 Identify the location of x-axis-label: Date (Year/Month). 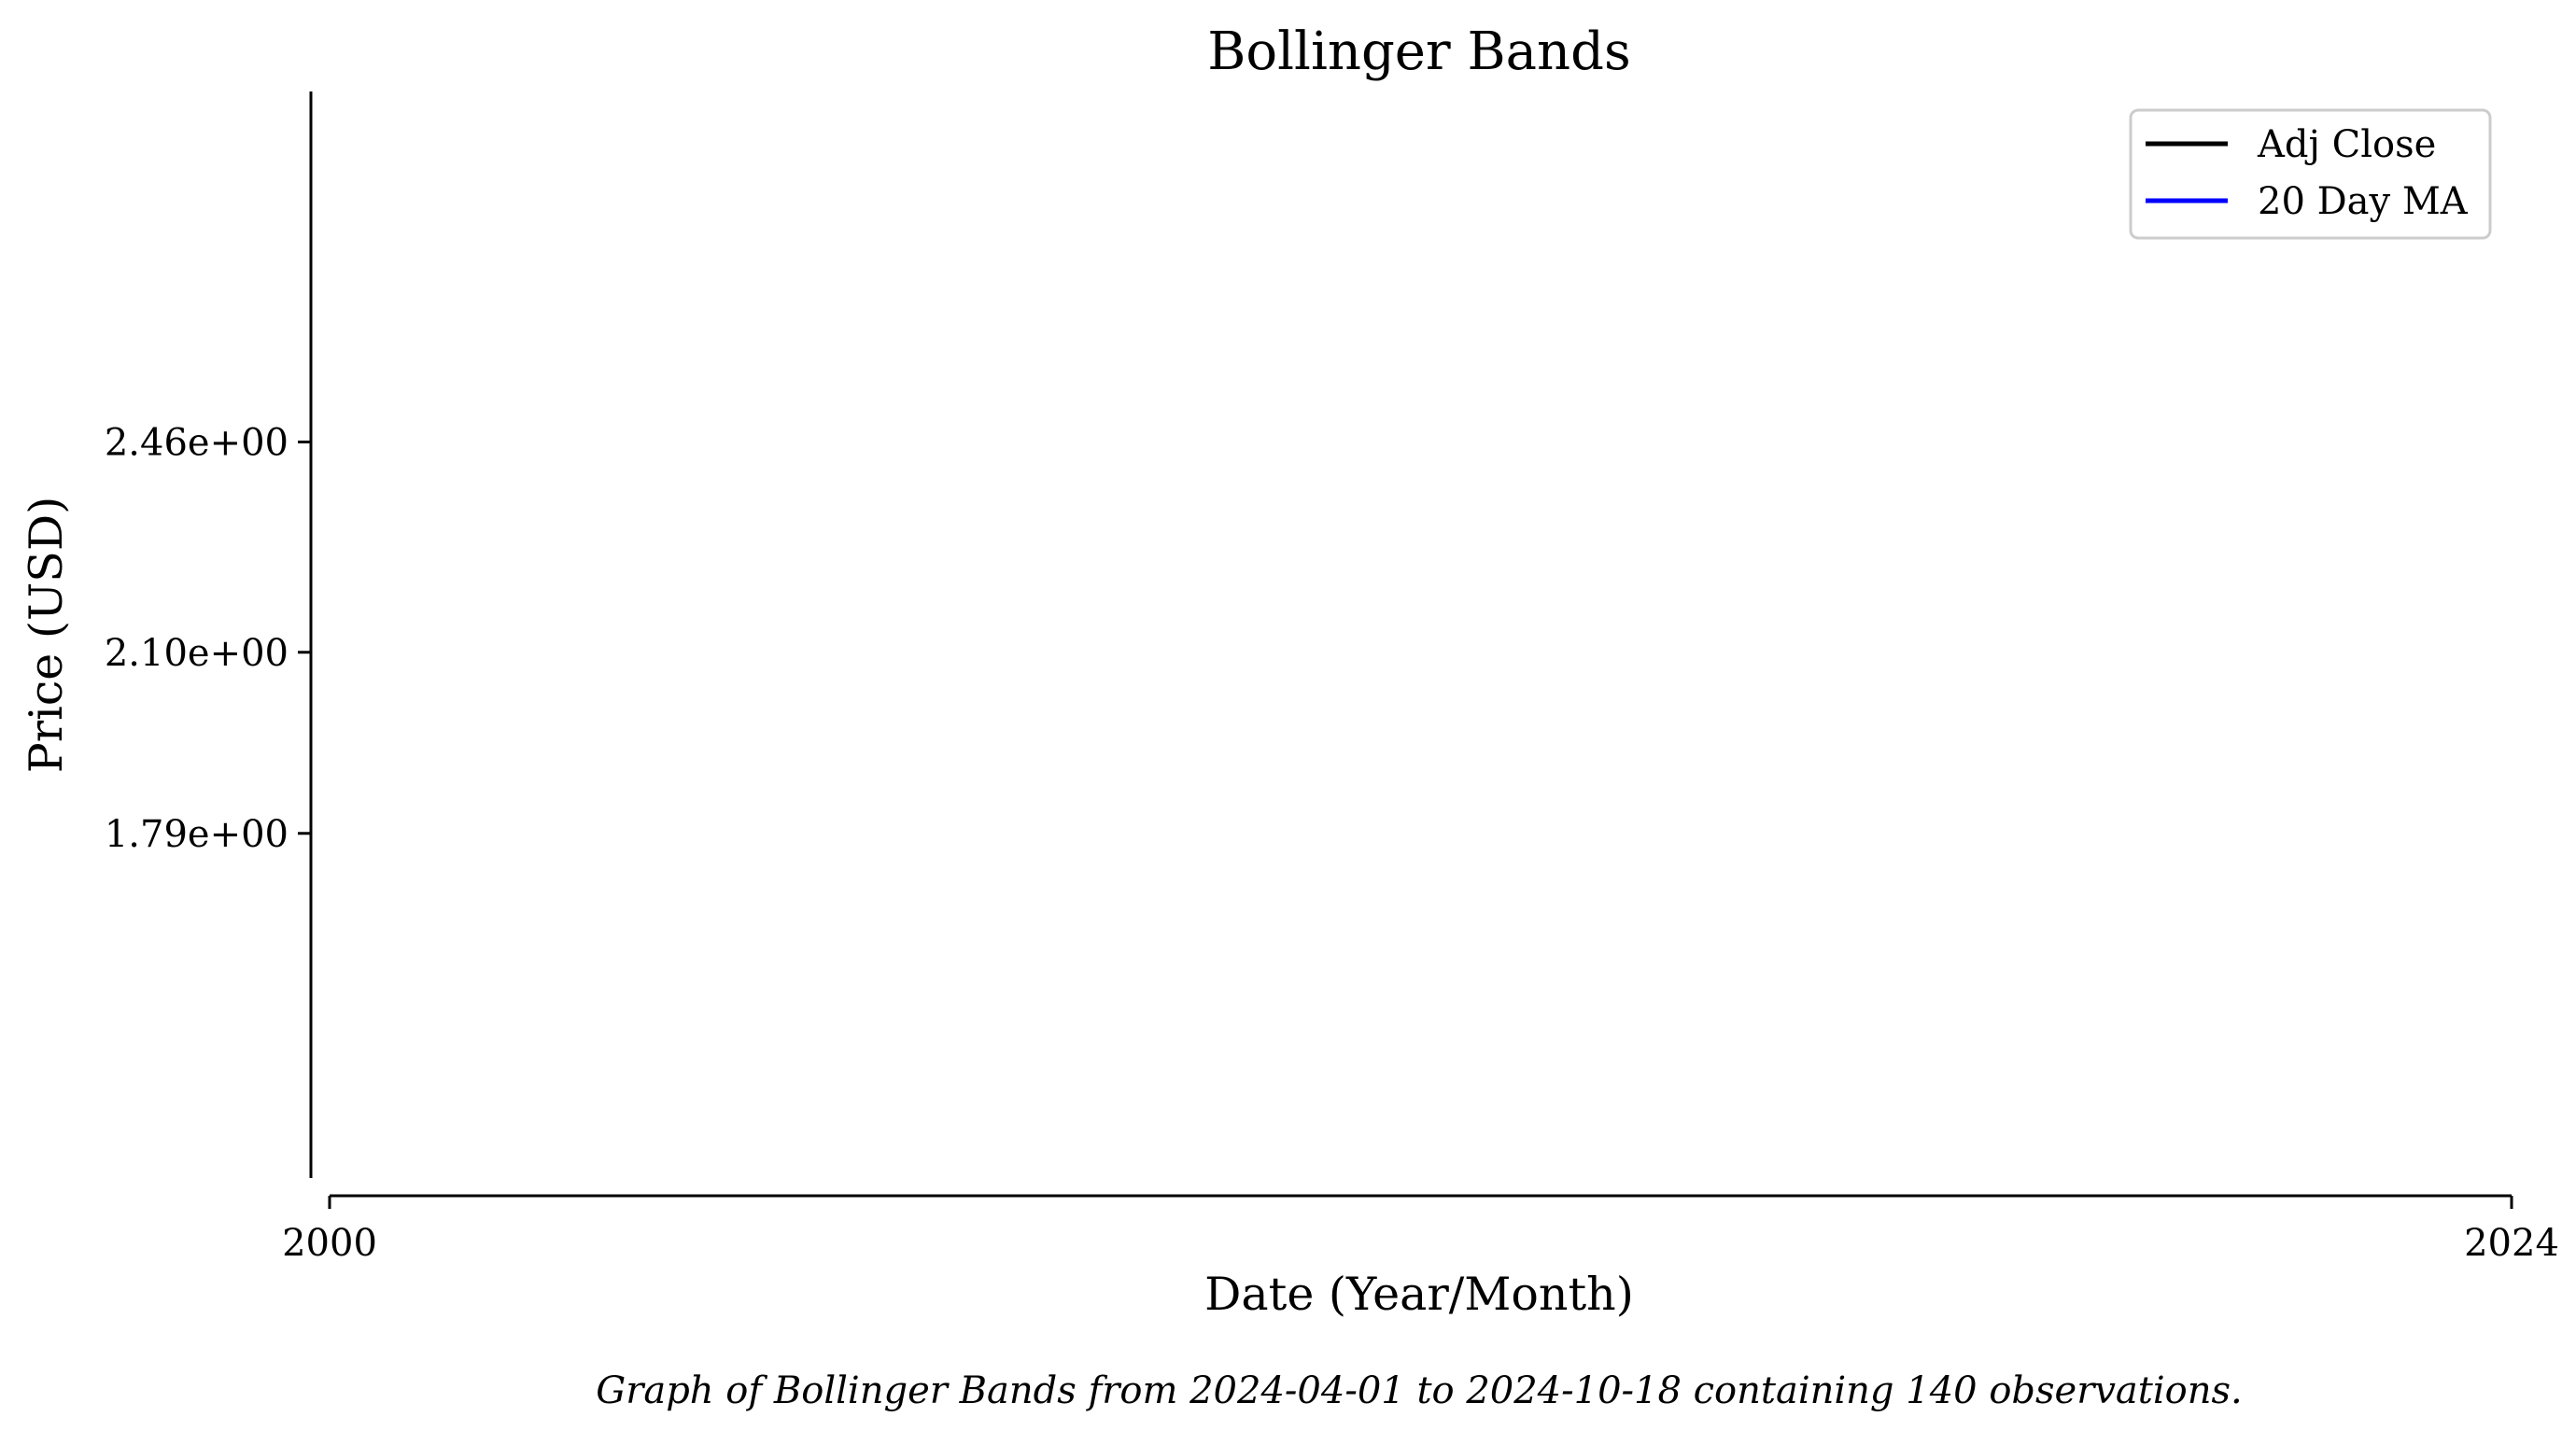
(1419, 1294).